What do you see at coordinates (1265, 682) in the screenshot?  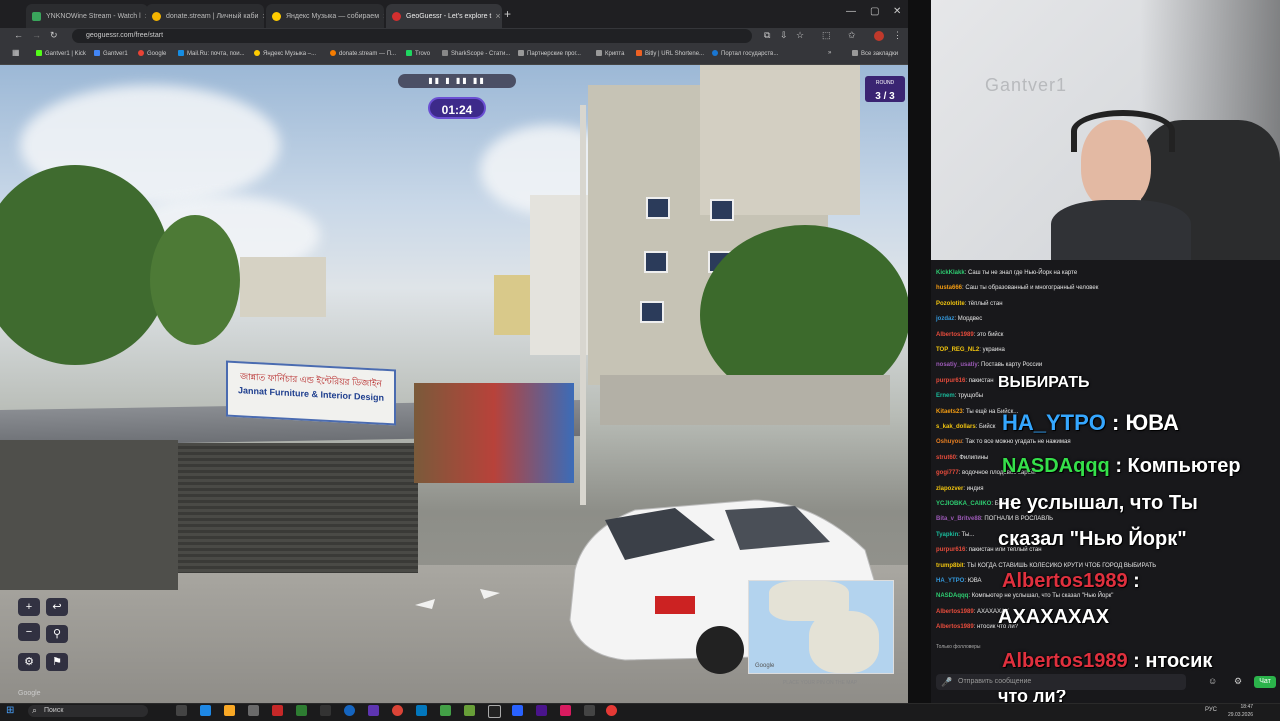 I see `chat-send-button: Чат` at bounding box center [1265, 682].